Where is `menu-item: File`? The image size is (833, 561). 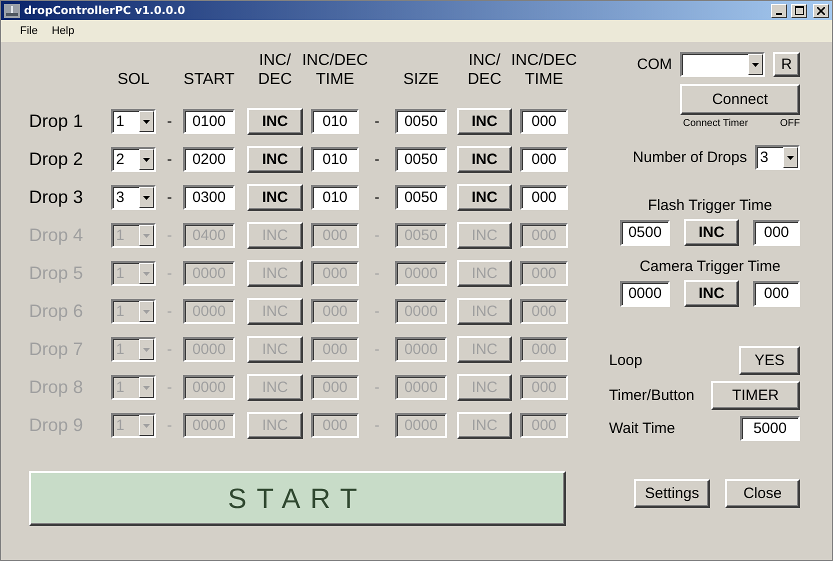 menu-item: File is located at coordinates (29, 31).